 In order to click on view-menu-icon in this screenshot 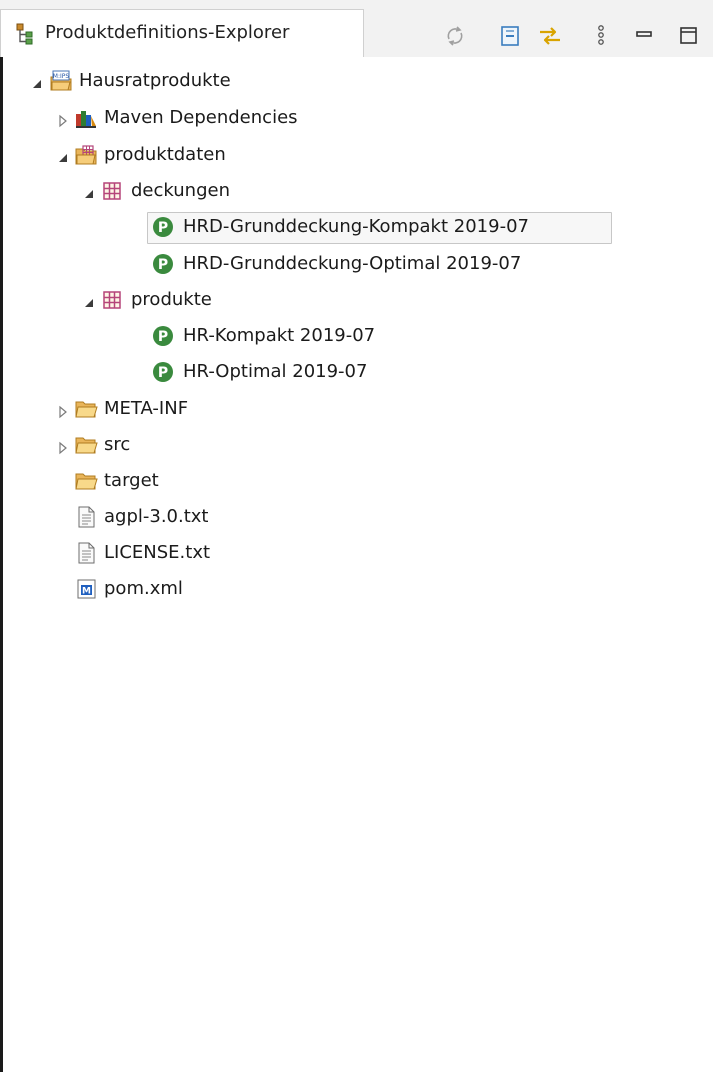, I will do `click(601, 36)`.